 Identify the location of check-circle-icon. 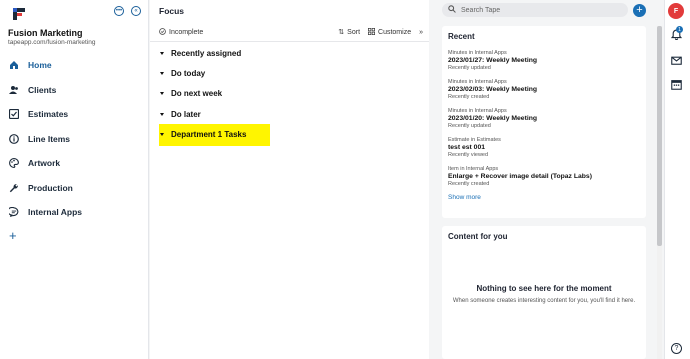
(162, 32).